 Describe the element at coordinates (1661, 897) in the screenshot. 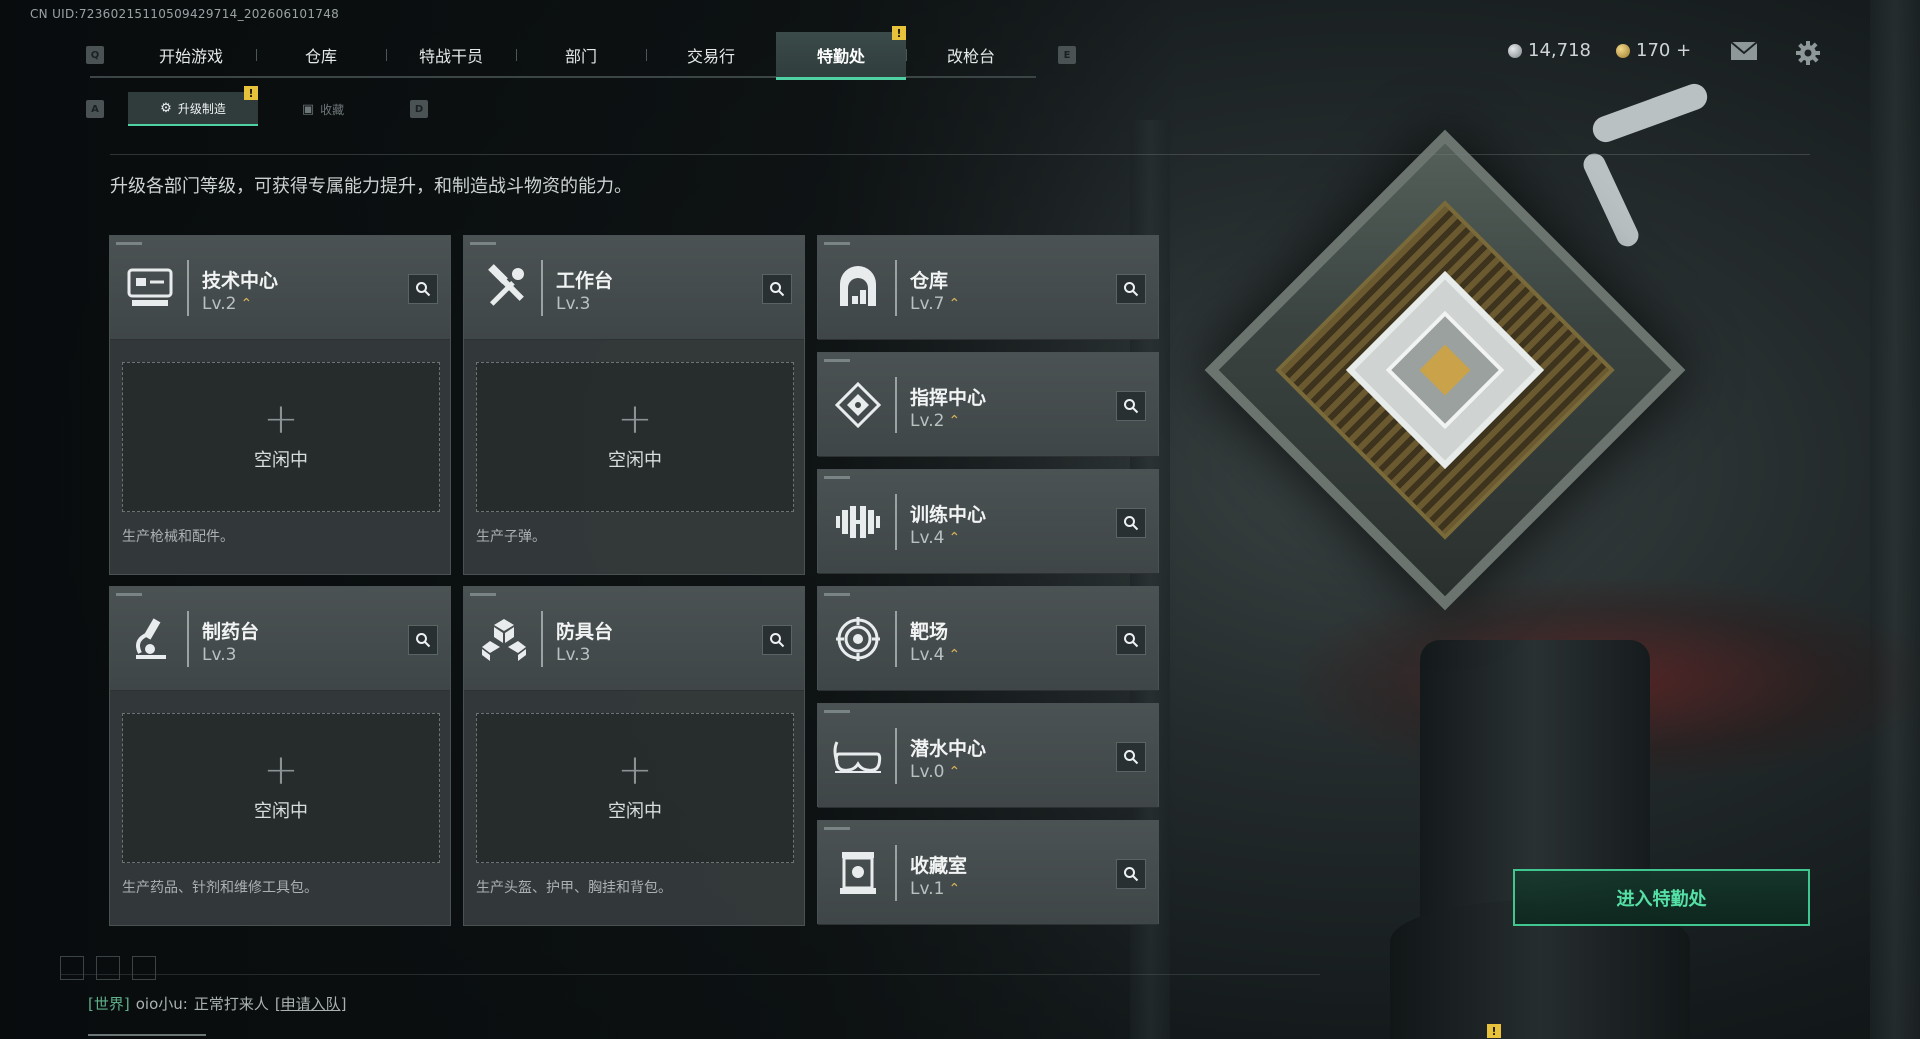

I see `enter-special-ops-button: 进入特勤处` at that location.